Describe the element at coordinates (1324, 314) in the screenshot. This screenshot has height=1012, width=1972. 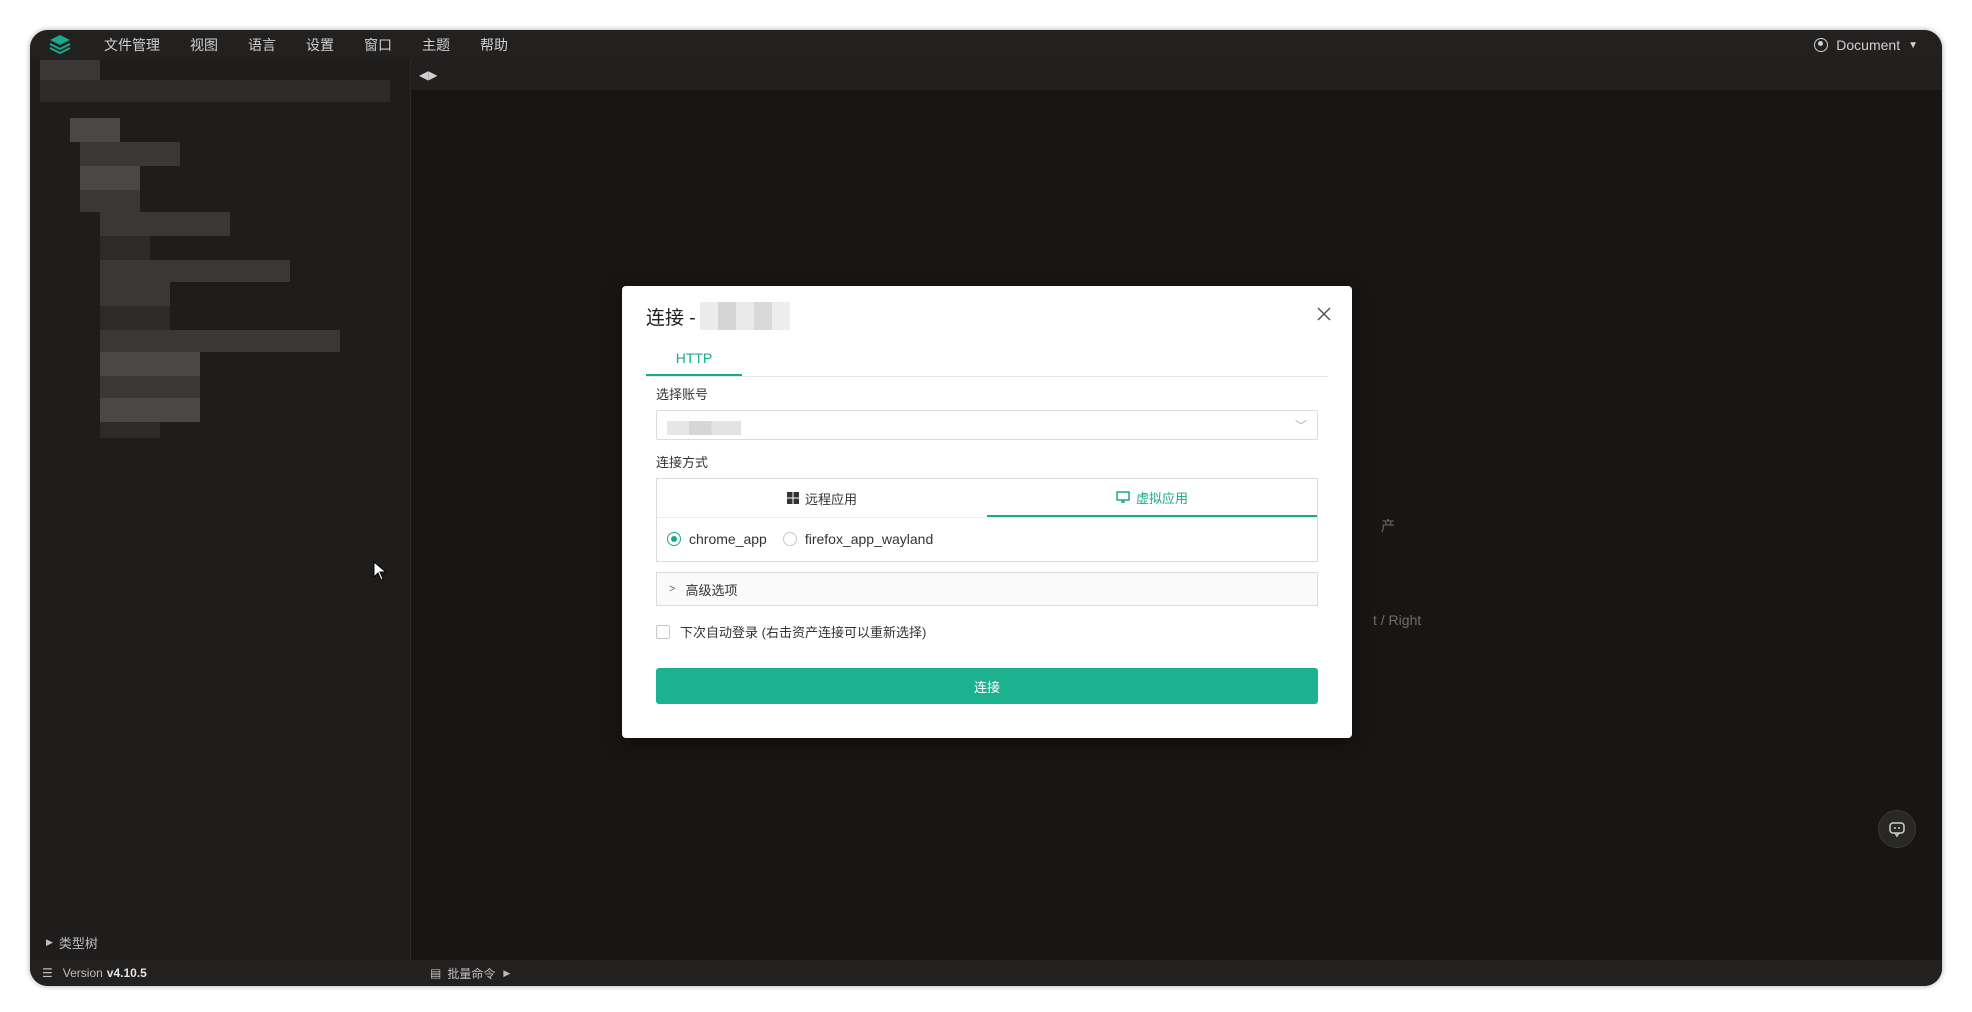
I see `close-icon` at that location.